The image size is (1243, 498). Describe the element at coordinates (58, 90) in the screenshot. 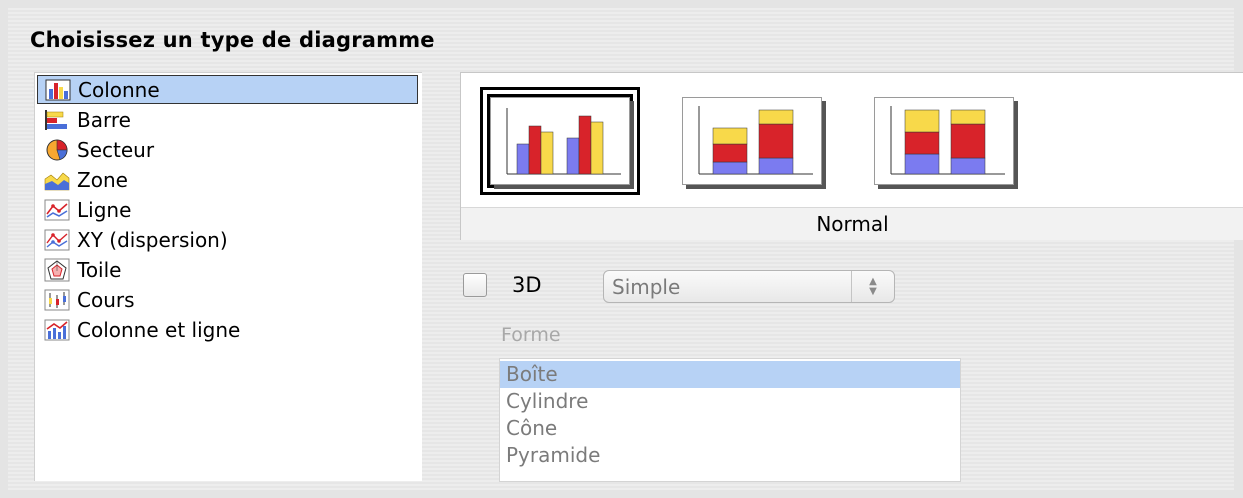

I see `column-chart-icon` at that location.